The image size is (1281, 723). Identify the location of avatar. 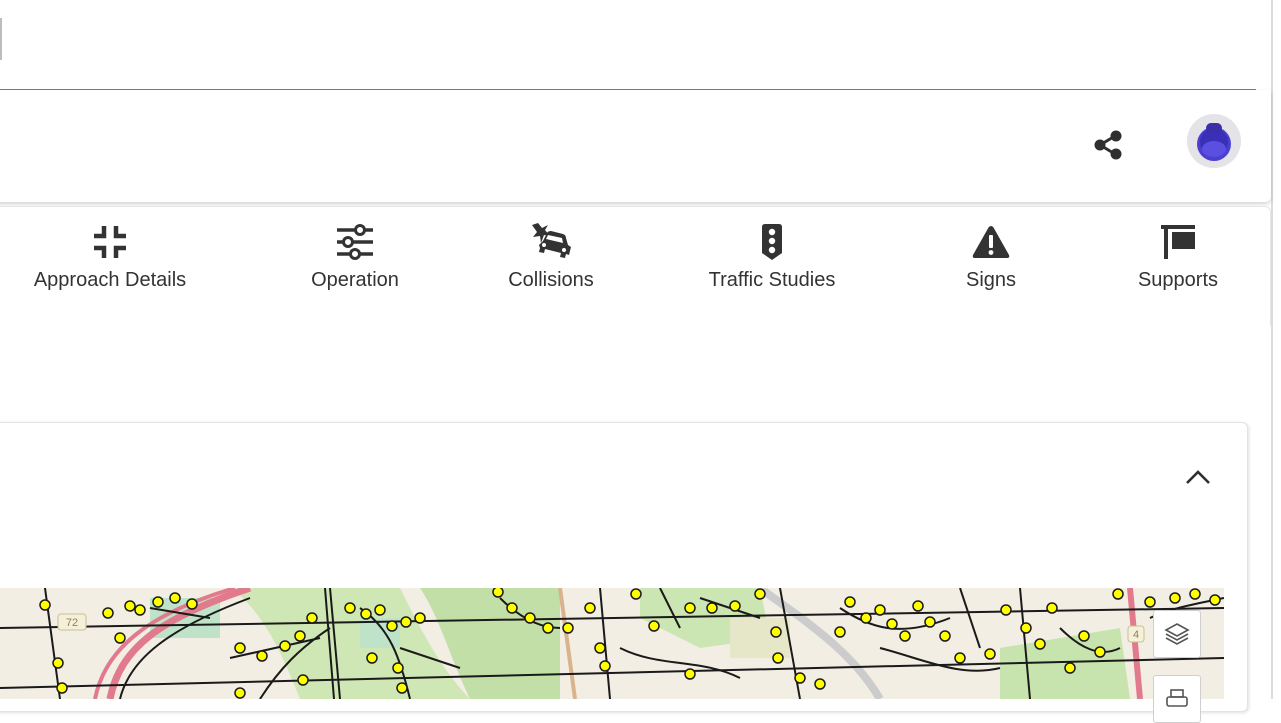
(1214, 141).